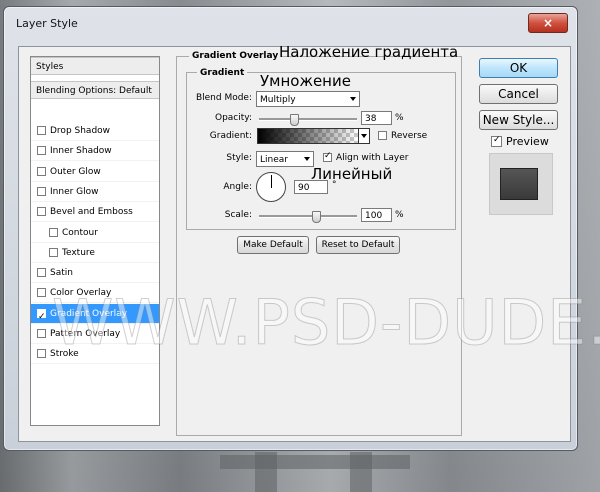 The width and height of the screenshot is (600, 492). Describe the element at coordinates (376, 118) in the screenshot. I see `opacity-input: 38` at that location.